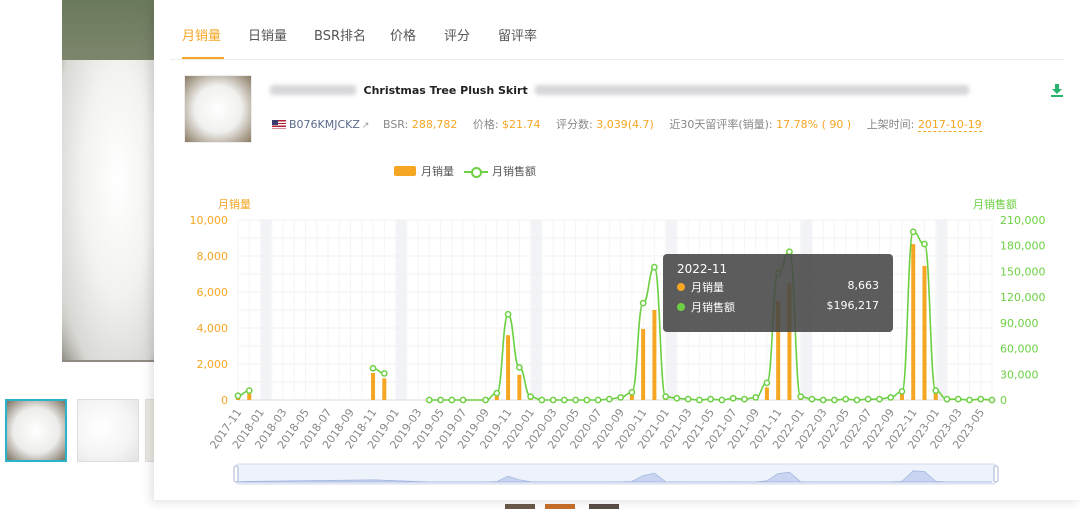 The height and width of the screenshot is (509, 1080). What do you see at coordinates (236, 474) in the screenshot?
I see `range-handle-left` at bounding box center [236, 474].